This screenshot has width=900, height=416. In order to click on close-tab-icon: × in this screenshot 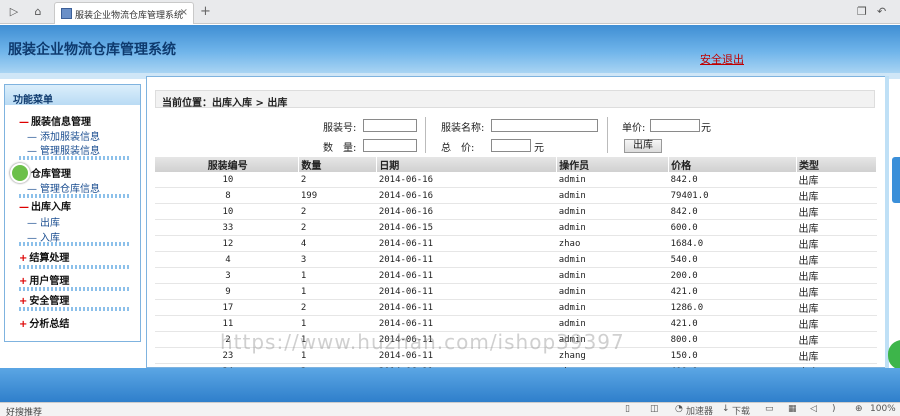, I will do `click(184, 12)`.